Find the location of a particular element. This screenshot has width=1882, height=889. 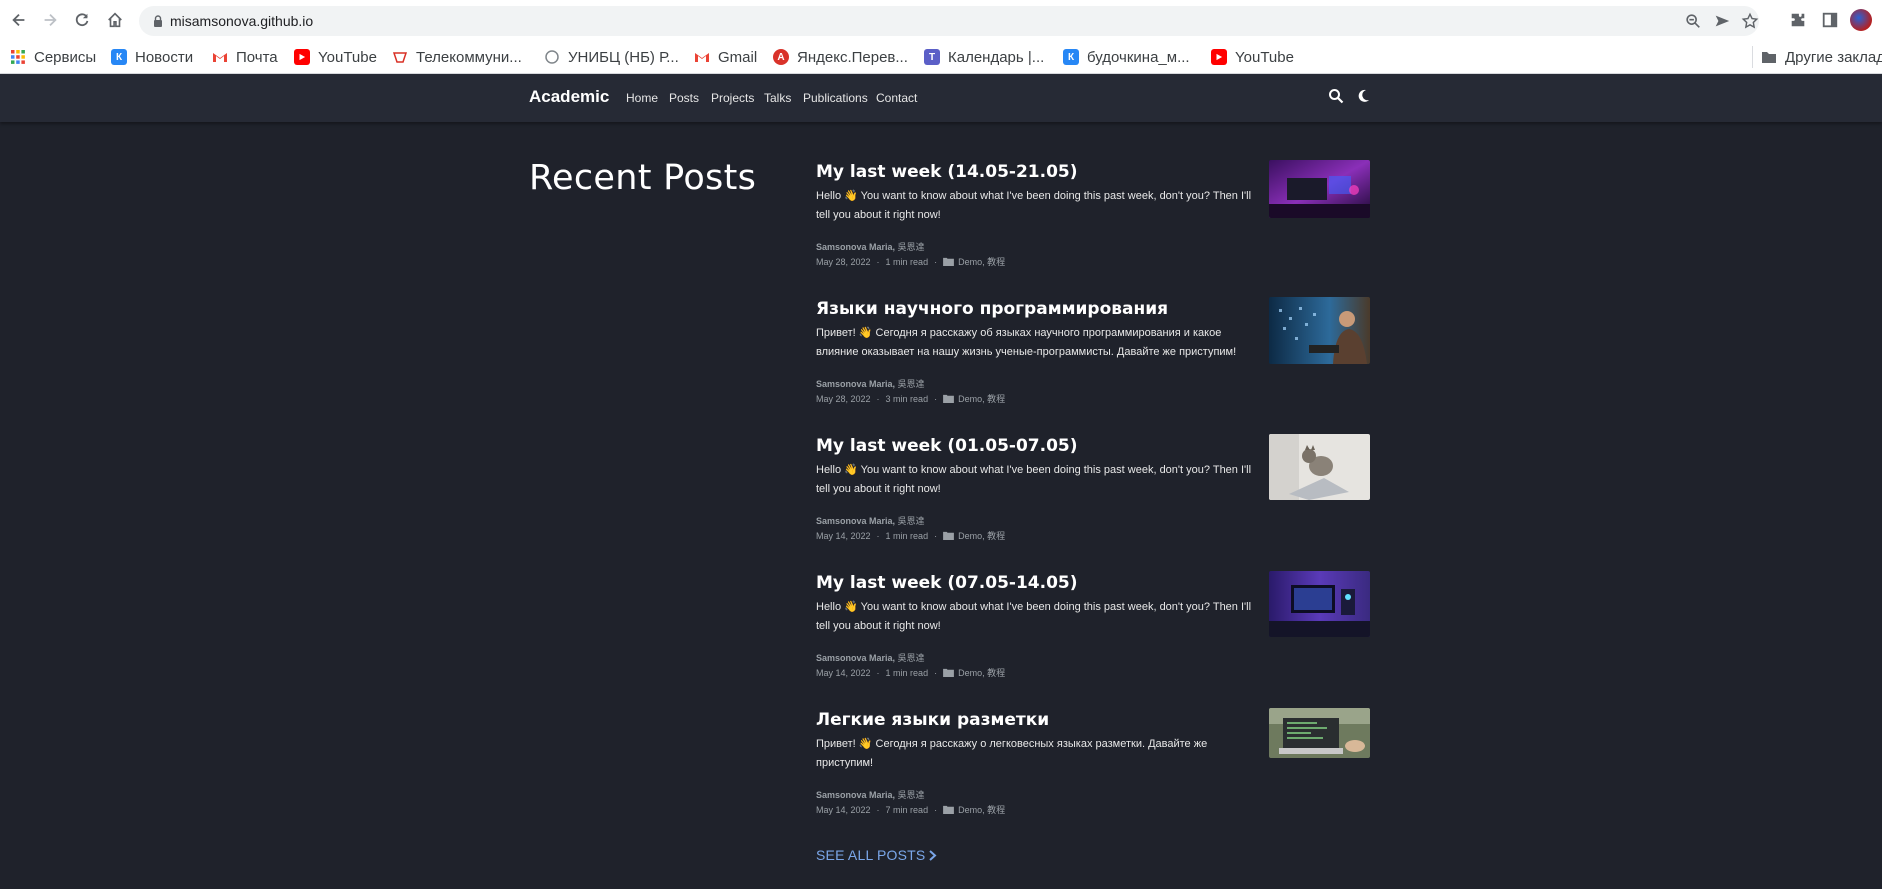

page-title: Recent Posts is located at coordinates (643, 178).